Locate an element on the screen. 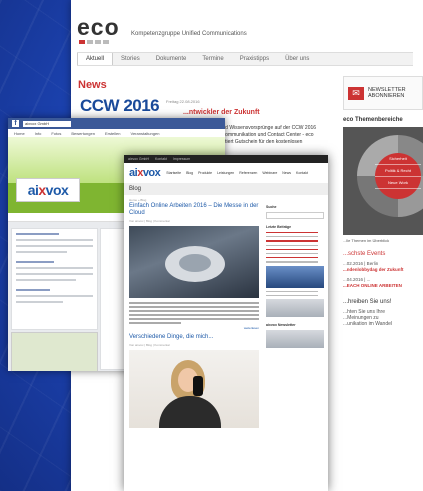 The width and height of the screenshot is (423, 491). sidebar-search-heading: Suche is located at coordinates (271, 207).